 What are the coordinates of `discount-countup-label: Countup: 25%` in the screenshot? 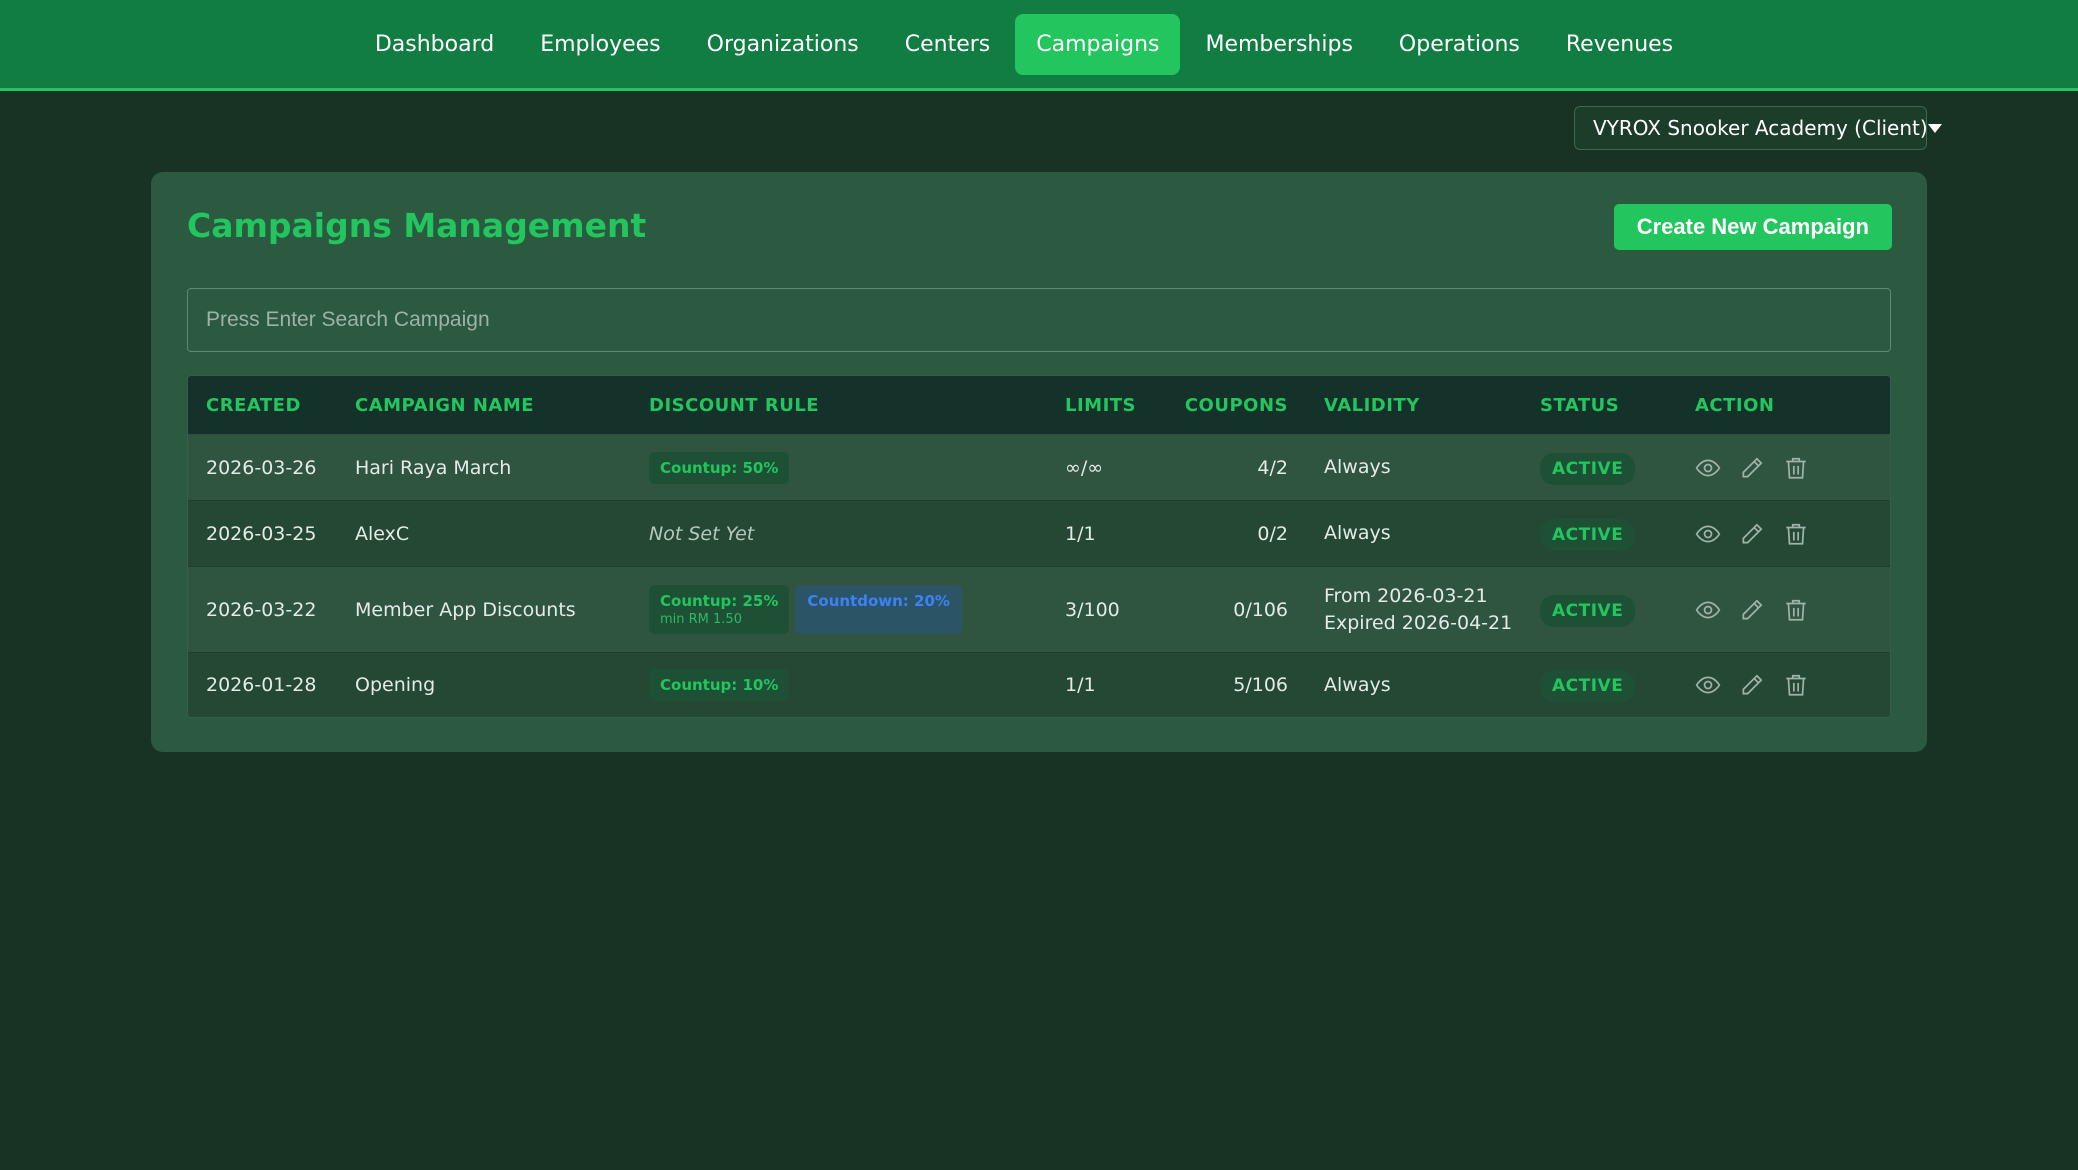 It's located at (719, 601).